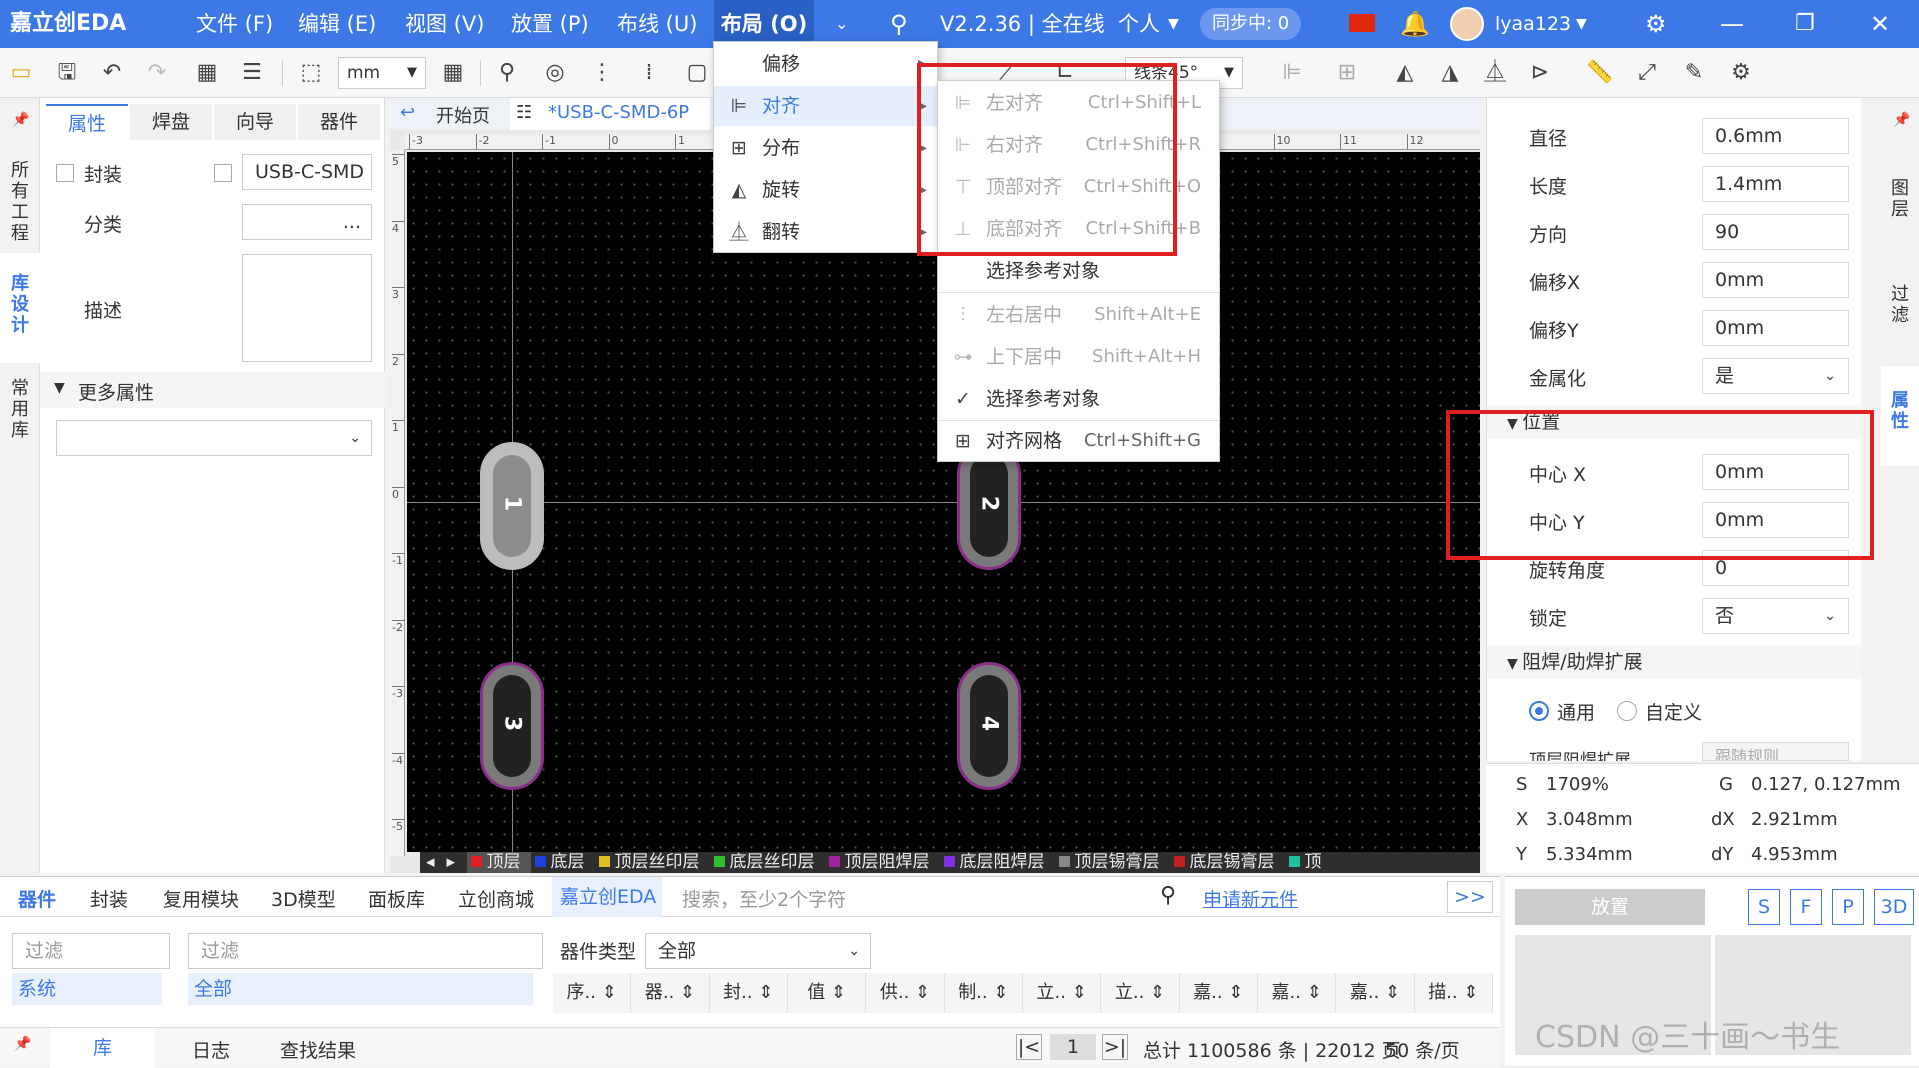 The image size is (1919, 1068). I want to click on tab-jlc: 嘉立创EDA, so click(607, 897).